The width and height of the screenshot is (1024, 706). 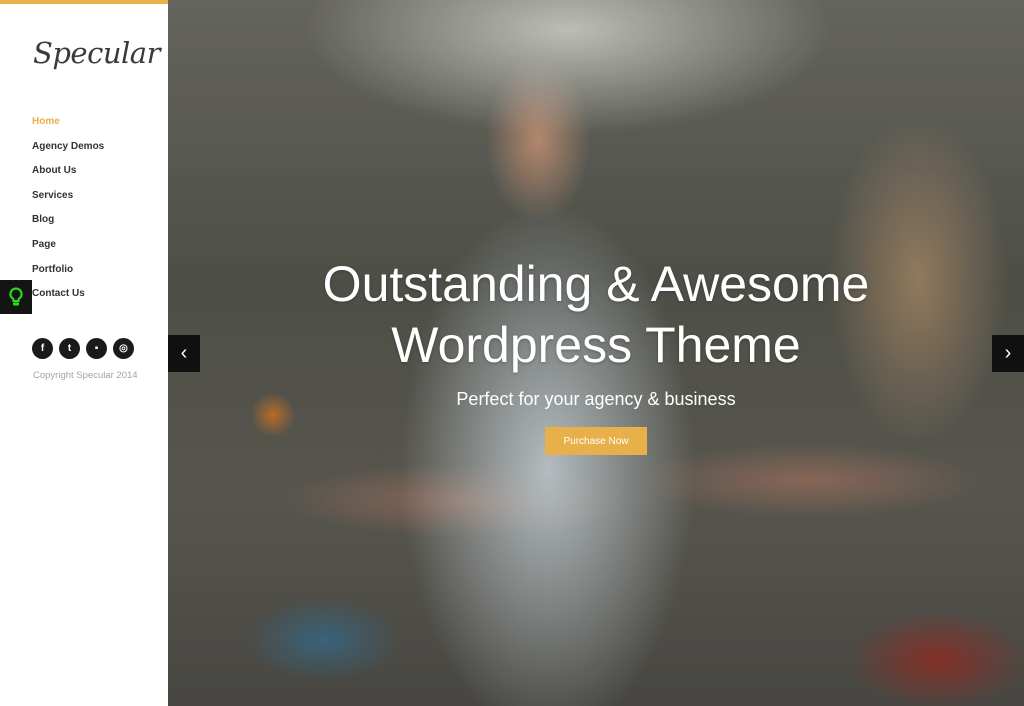 What do you see at coordinates (596, 441) in the screenshot?
I see `purchase-now-button: Purchase Now` at bounding box center [596, 441].